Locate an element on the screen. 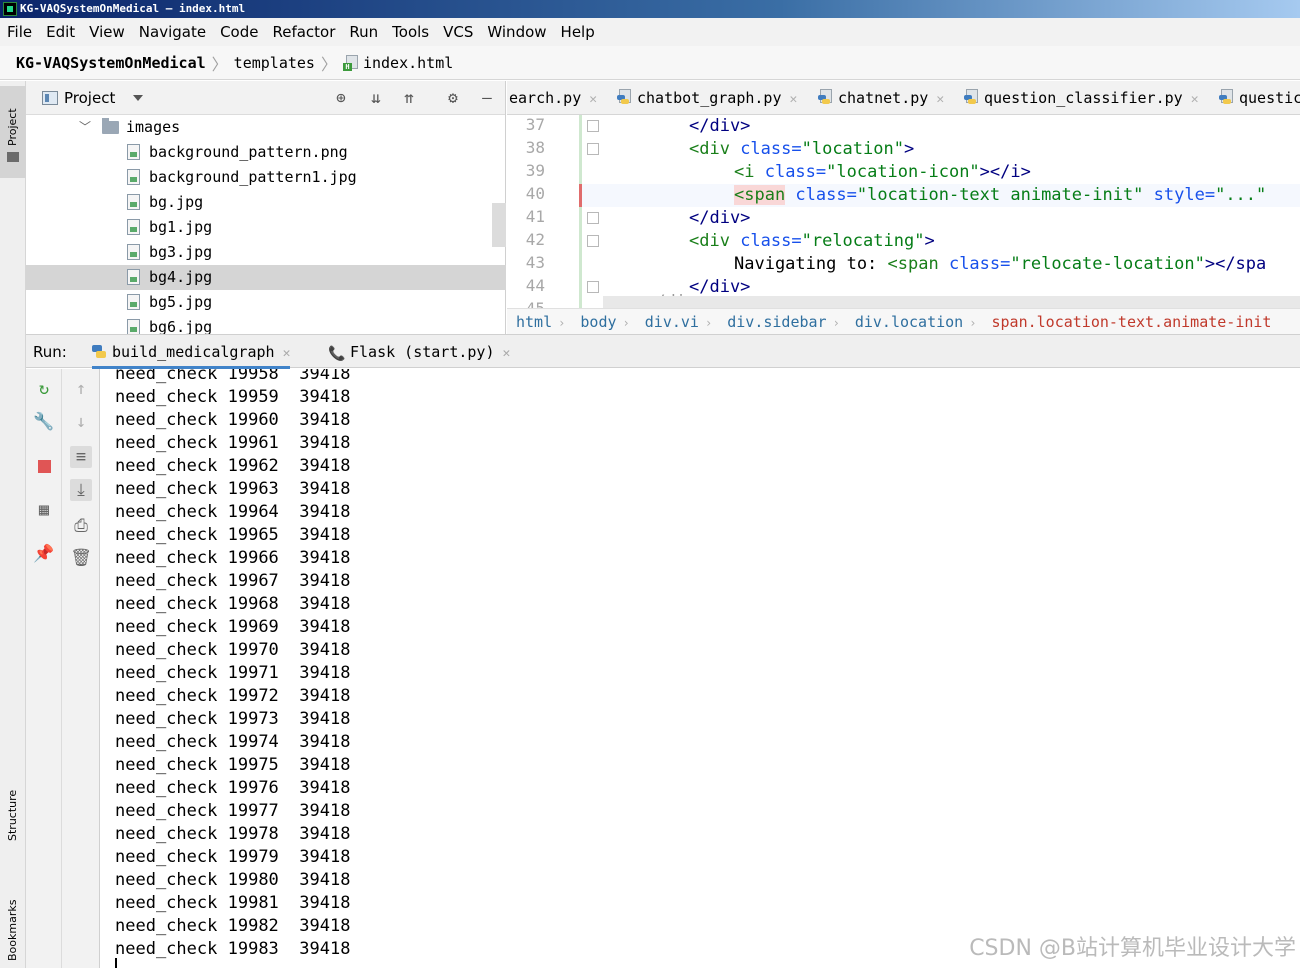  collapse-all-icon: ⇈ is located at coordinates (409, 98).